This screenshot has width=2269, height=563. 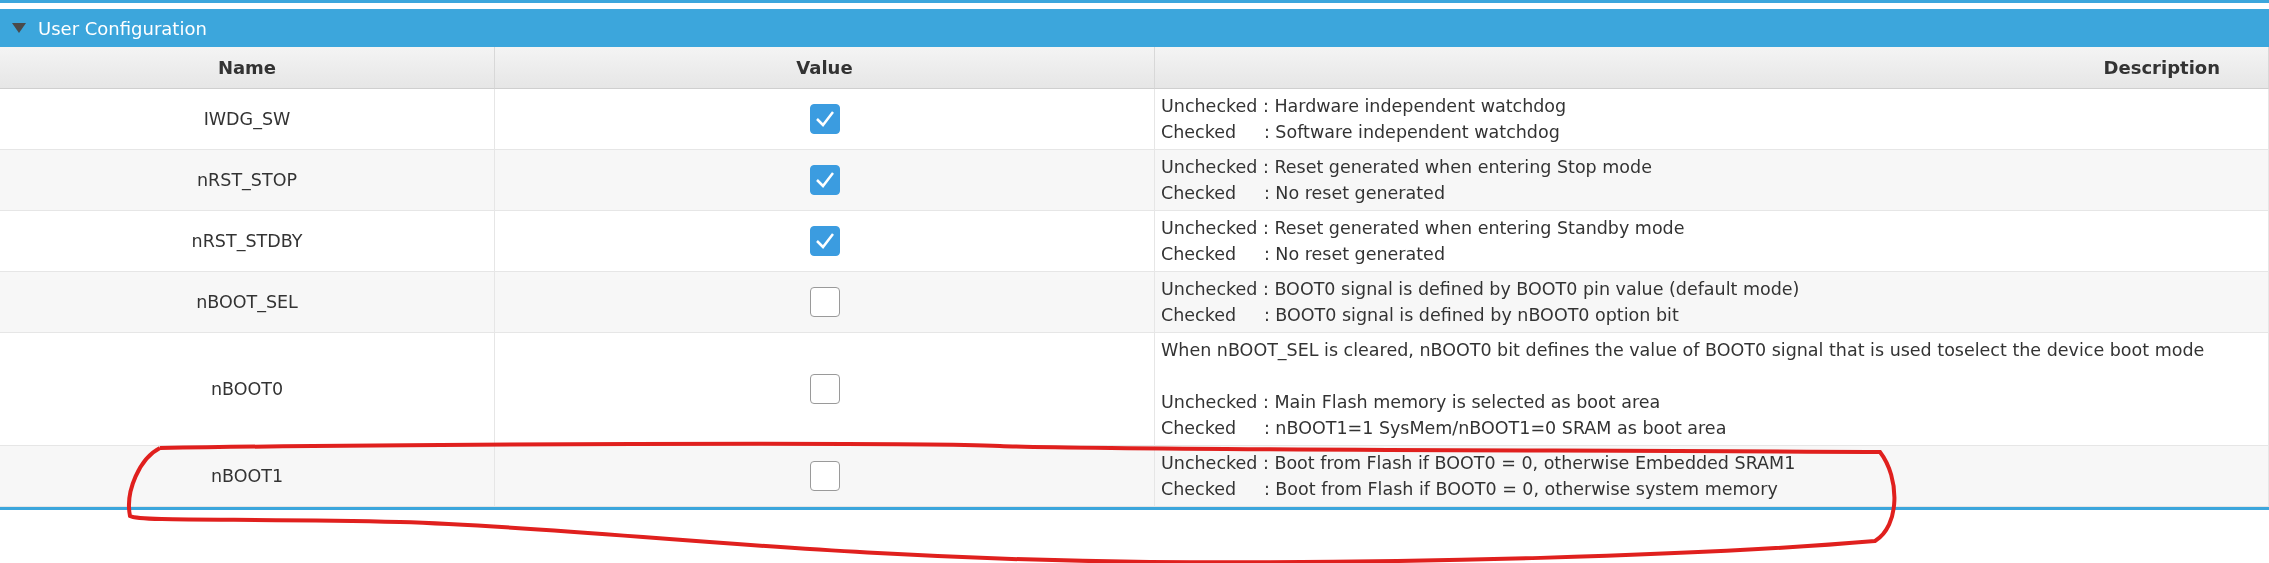 What do you see at coordinates (1364, 106) in the screenshot?
I see `description-line: Unchecked : Hardware independent watchdog` at bounding box center [1364, 106].